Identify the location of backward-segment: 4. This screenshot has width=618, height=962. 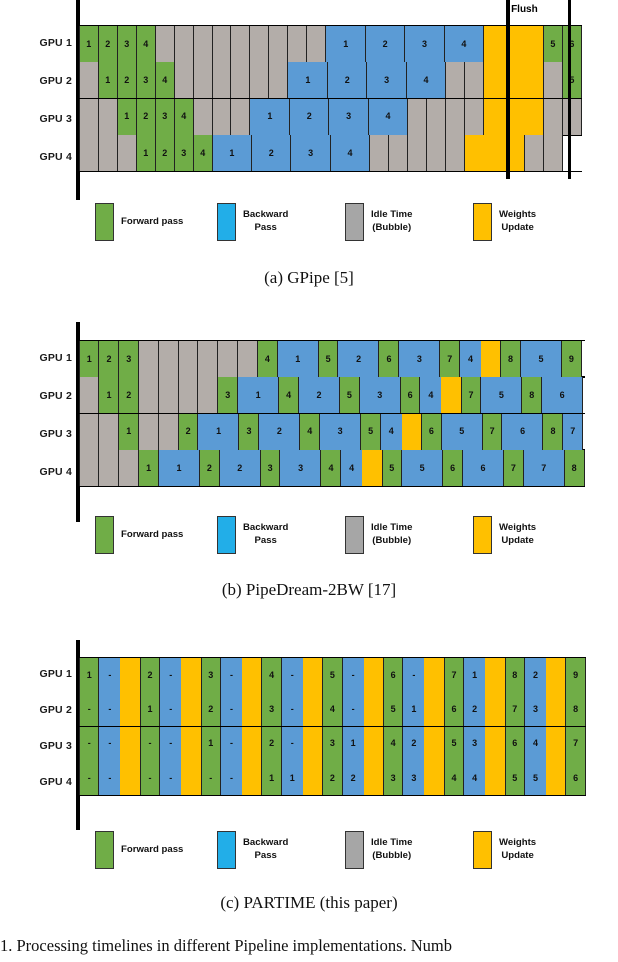
(352, 468).